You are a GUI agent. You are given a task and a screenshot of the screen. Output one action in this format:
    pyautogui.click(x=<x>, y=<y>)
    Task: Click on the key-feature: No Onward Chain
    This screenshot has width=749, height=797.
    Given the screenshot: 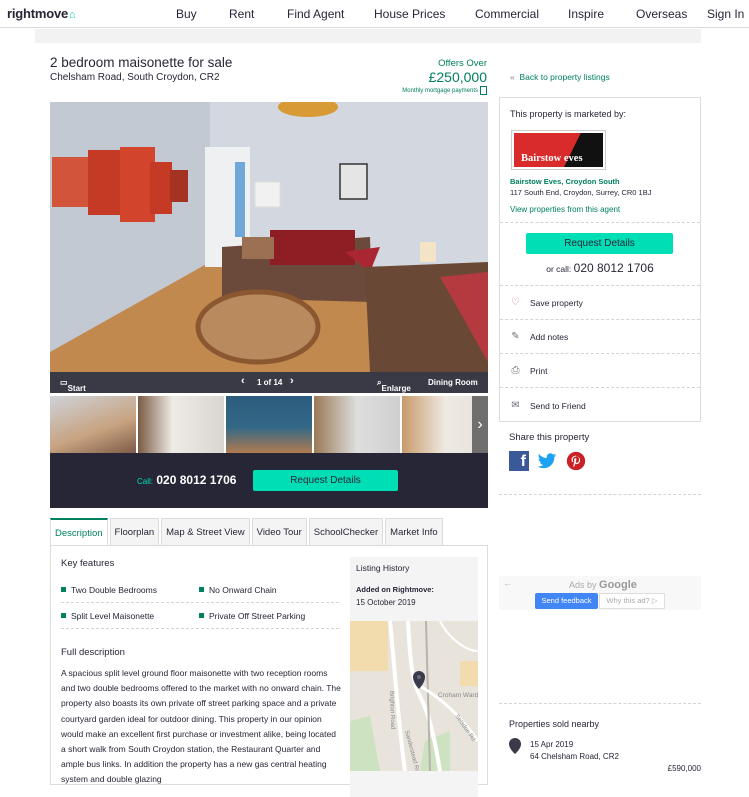 What is the action you would take?
    pyautogui.click(x=238, y=590)
    